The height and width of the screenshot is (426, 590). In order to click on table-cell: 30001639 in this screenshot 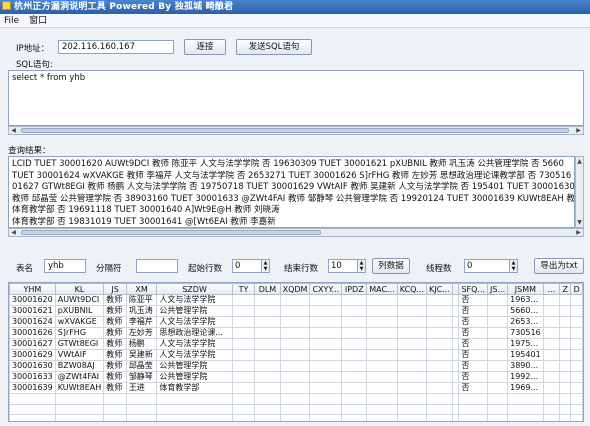, I will do `click(32, 388)`.